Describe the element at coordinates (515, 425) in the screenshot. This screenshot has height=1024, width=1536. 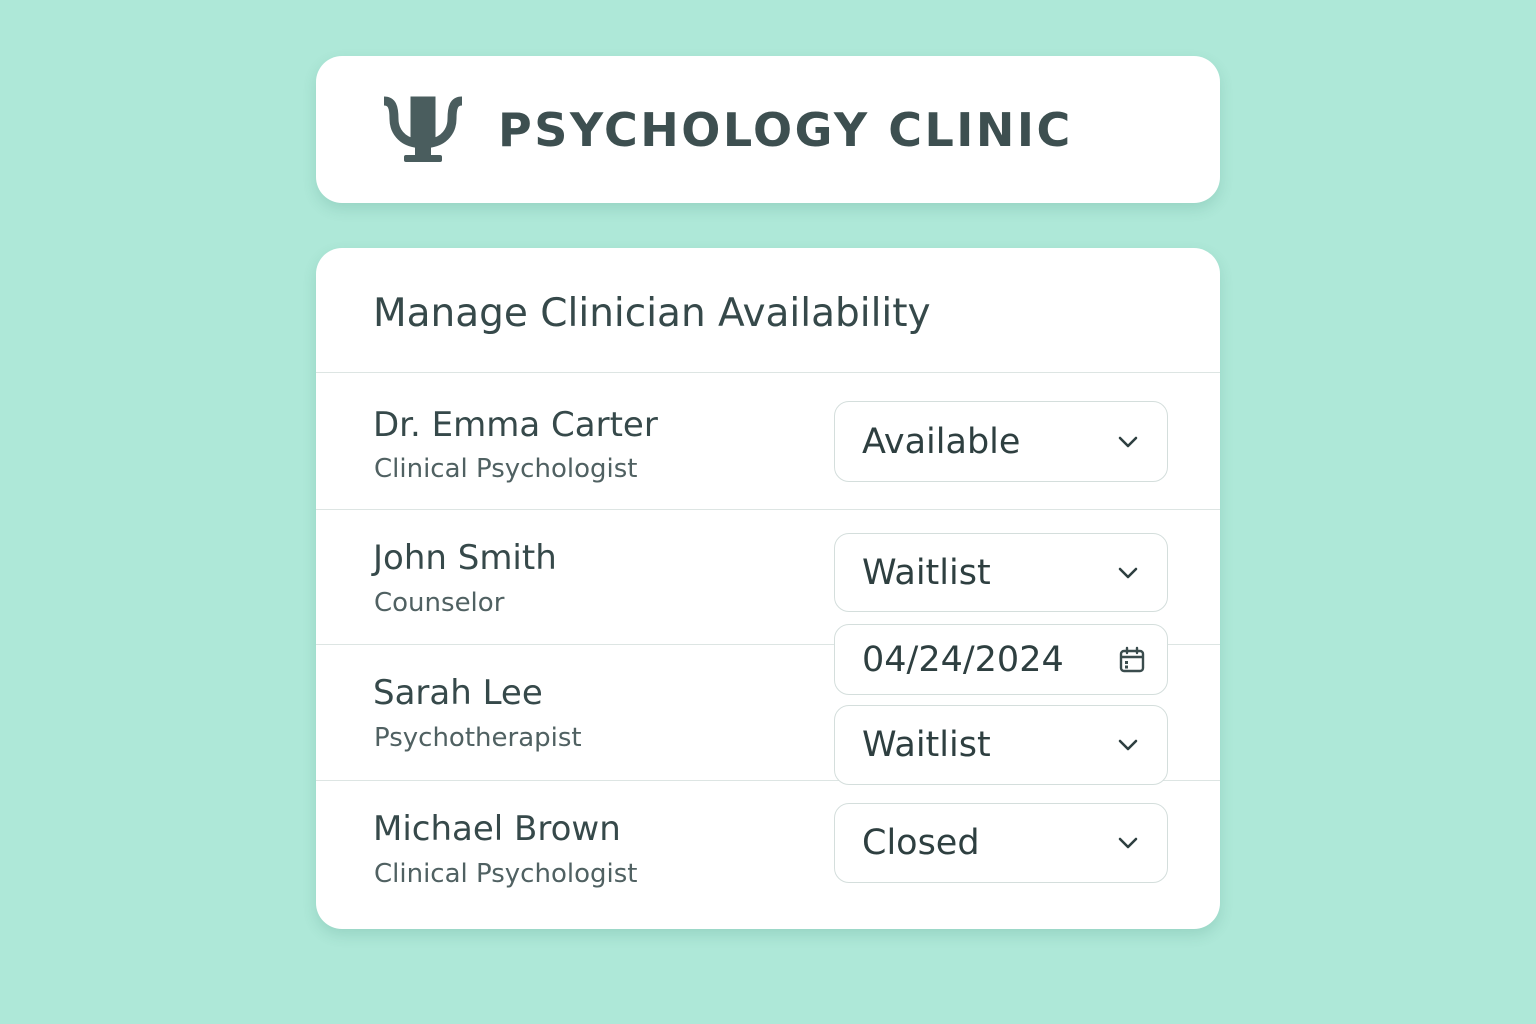
I see `clinician-name: Dr. Emma Carter` at that location.